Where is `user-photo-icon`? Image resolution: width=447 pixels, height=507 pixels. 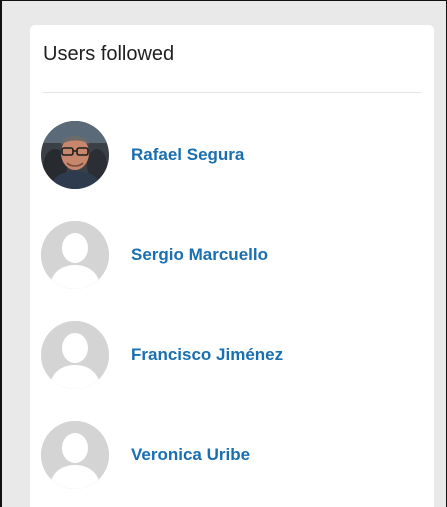
user-photo-icon is located at coordinates (75, 155).